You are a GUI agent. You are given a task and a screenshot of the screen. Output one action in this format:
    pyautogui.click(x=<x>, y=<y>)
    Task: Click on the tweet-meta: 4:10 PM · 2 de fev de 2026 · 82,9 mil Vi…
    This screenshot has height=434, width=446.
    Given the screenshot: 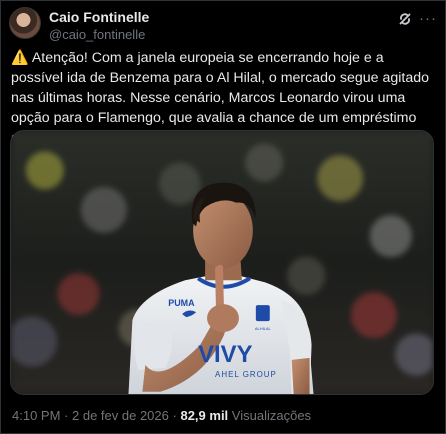 What is the action you would take?
    pyautogui.click(x=161, y=415)
    